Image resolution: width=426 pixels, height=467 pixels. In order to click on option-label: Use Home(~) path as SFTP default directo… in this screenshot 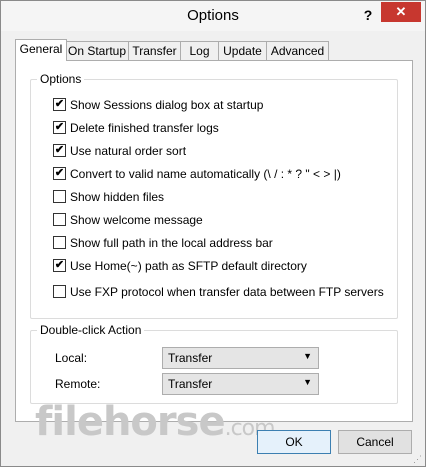, I will do `click(188, 266)`.